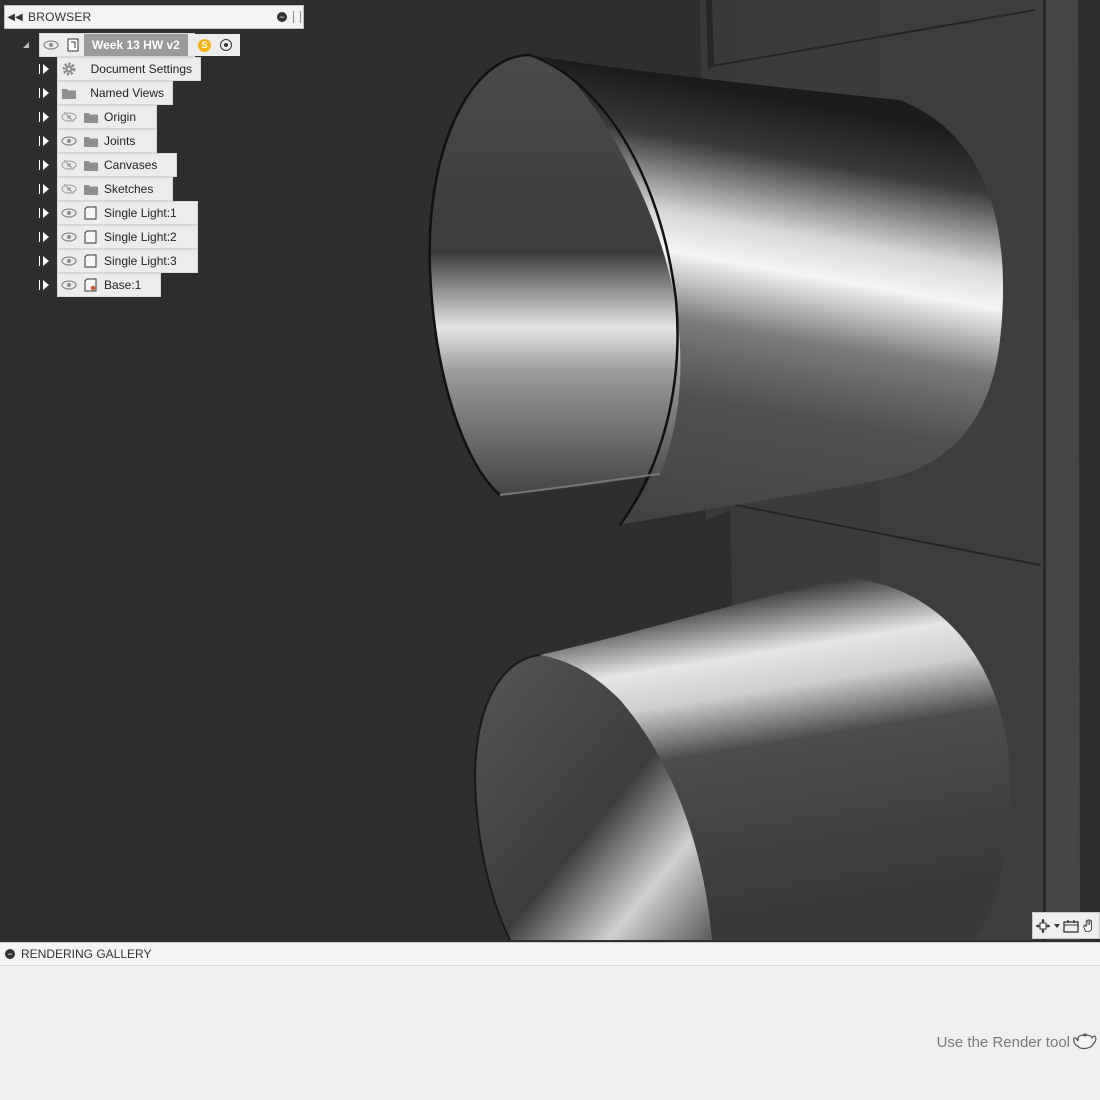  I want to click on rendering-gallery-header: − RENDERING GALLERY, so click(550, 954).